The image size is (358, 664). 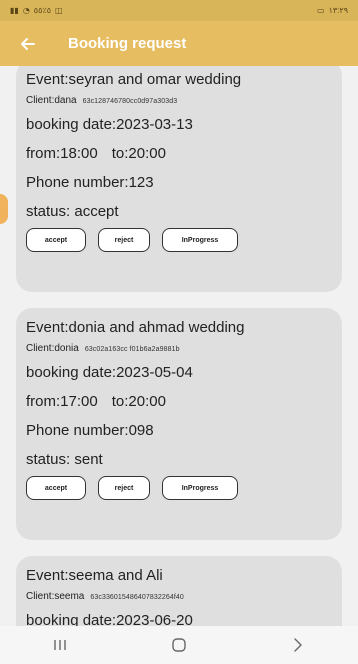 What do you see at coordinates (137, 597) in the screenshot?
I see `client-id: 63c336015486407832264f40` at bounding box center [137, 597].